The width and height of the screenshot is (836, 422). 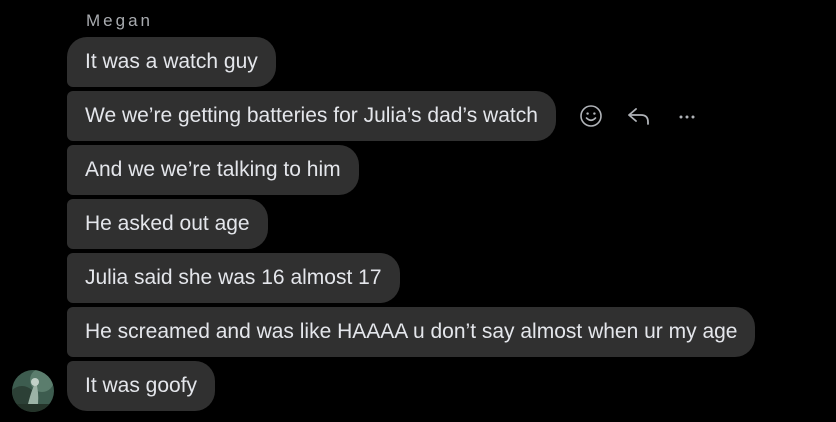 I want to click on smiley-icon, so click(x=591, y=116).